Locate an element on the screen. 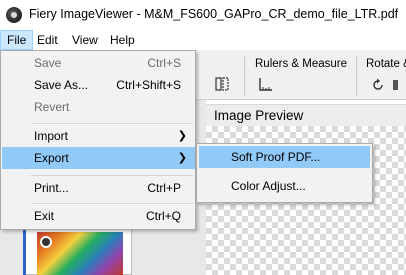  rotate-icon is located at coordinates (378, 85).